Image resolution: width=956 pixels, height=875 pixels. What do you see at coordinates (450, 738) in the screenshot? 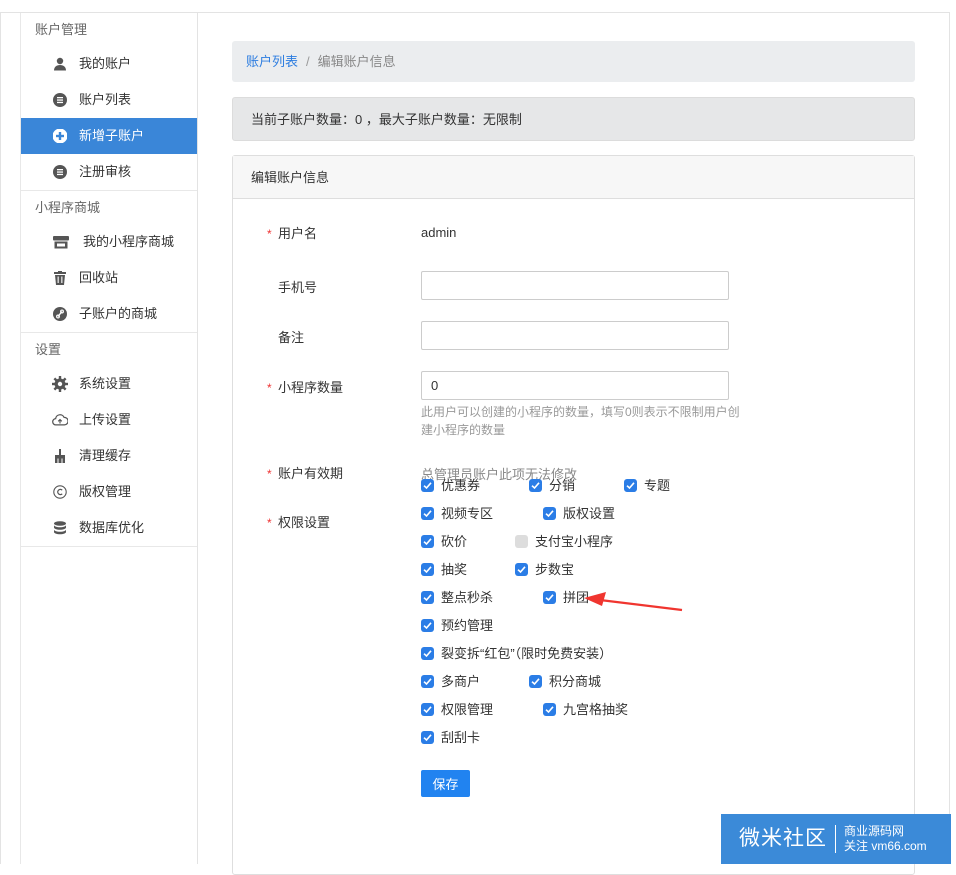
I see `permission-checkbox: 刮刮卡` at bounding box center [450, 738].